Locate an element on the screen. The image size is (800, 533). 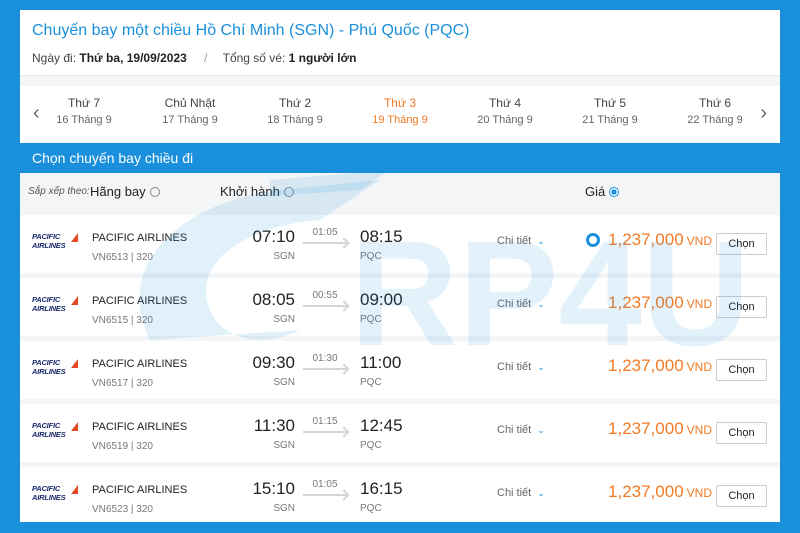
pacific-airlines-logo: PACIFIC AIRLINES is located at coordinates (55, 306).